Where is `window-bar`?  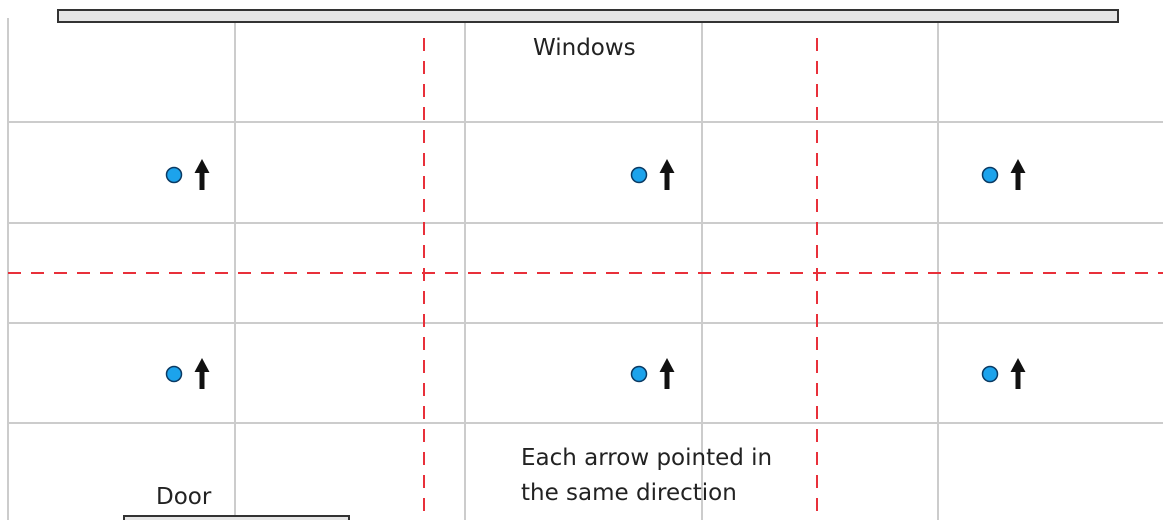 window-bar is located at coordinates (588, 16).